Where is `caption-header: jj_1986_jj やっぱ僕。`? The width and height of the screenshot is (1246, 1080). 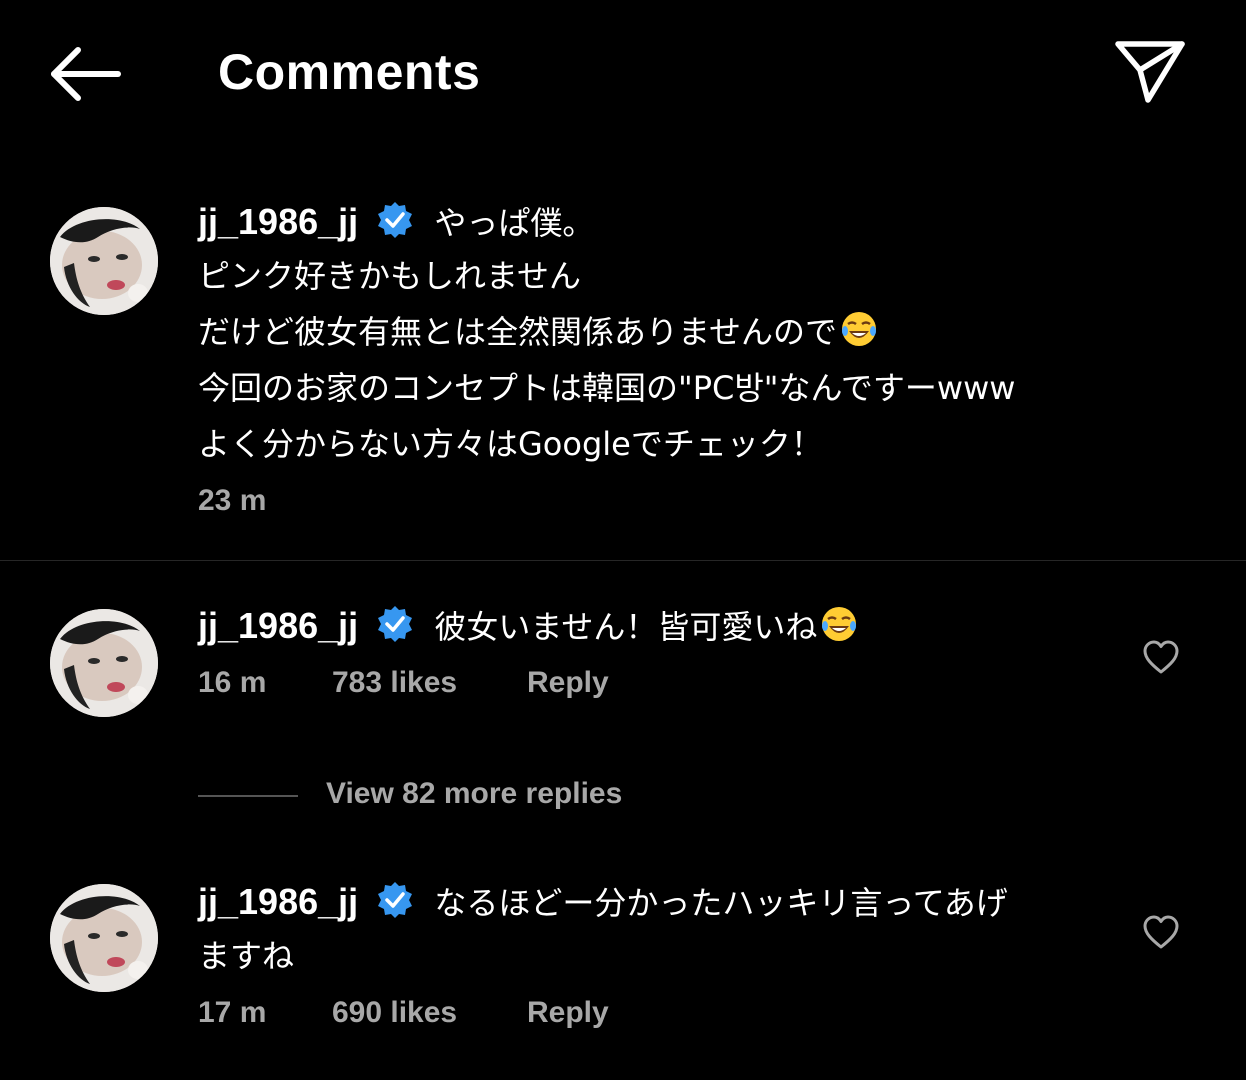 caption-header: jj_1986_jj やっぱ僕。 is located at coordinates (396, 222).